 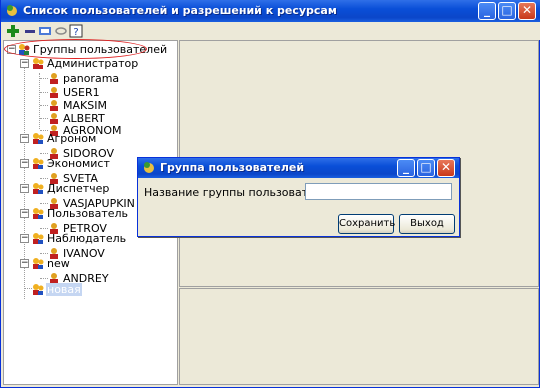 I want to click on dialog-maximize-button: □, so click(x=426, y=168).